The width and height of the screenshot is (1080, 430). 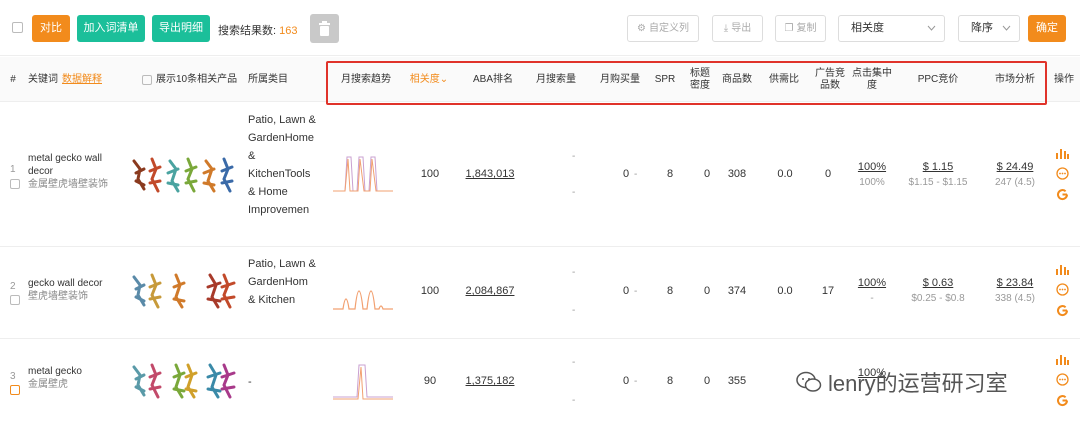 I want to click on sort-order-select: 降序, so click(x=989, y=28).